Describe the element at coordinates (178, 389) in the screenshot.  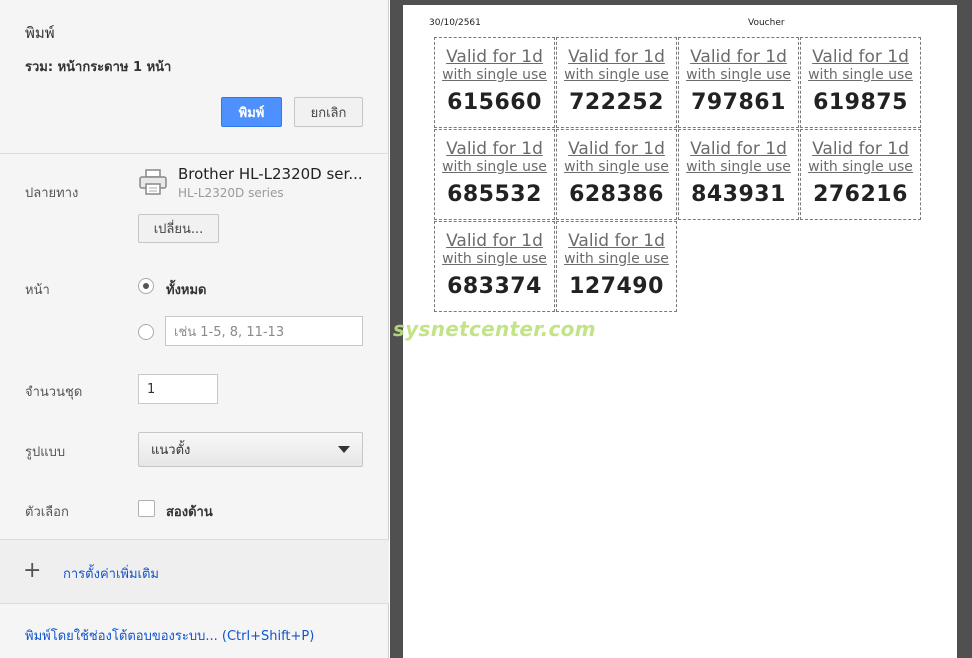
I see `copies-input: 1` at that location.